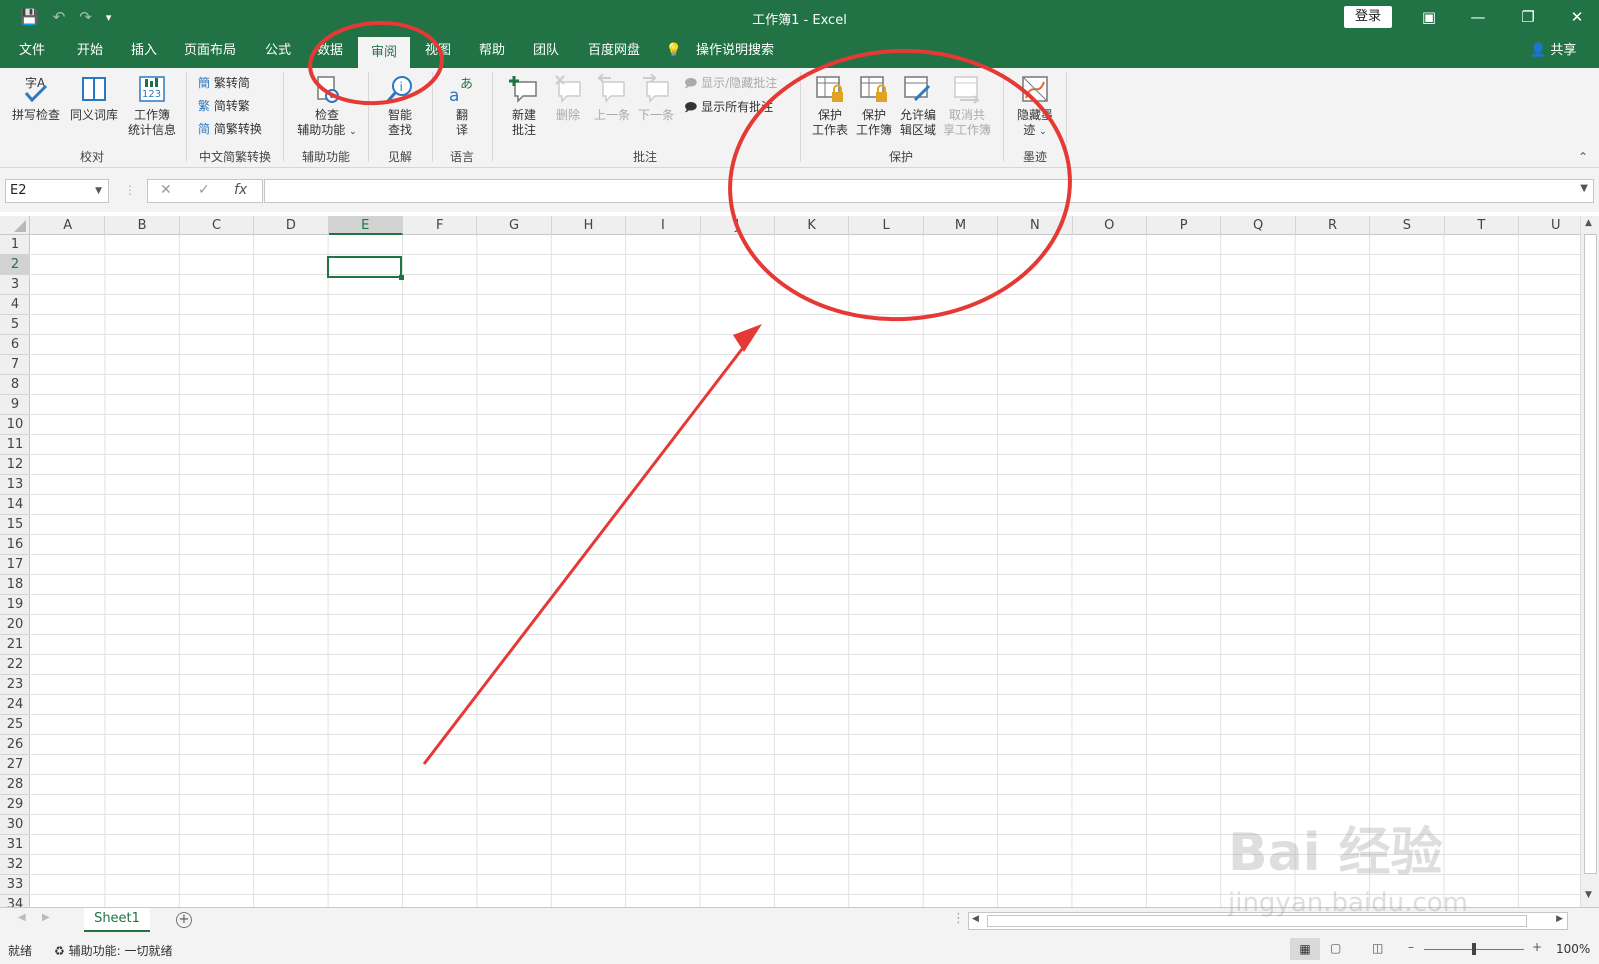 The image size is (1599, 964). What do you see at coordinates (462, 106) in the screenshot?
I see `translate-button: aあ 翻 译` at bounding box center [462, 106].